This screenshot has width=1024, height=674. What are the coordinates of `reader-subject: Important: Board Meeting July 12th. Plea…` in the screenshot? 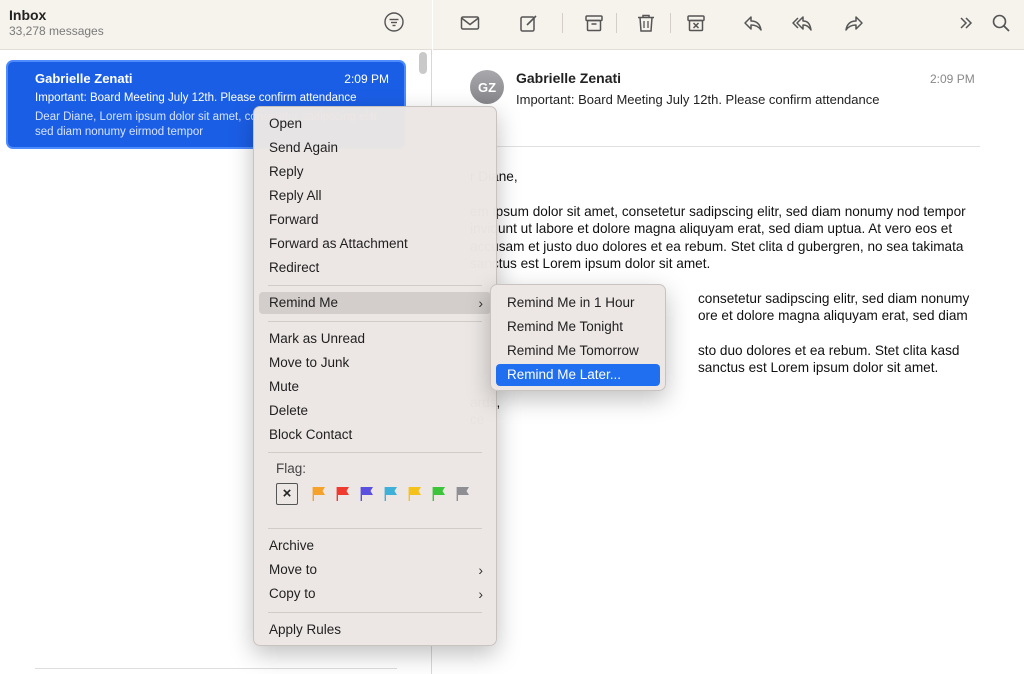 It's located at (698, 99).